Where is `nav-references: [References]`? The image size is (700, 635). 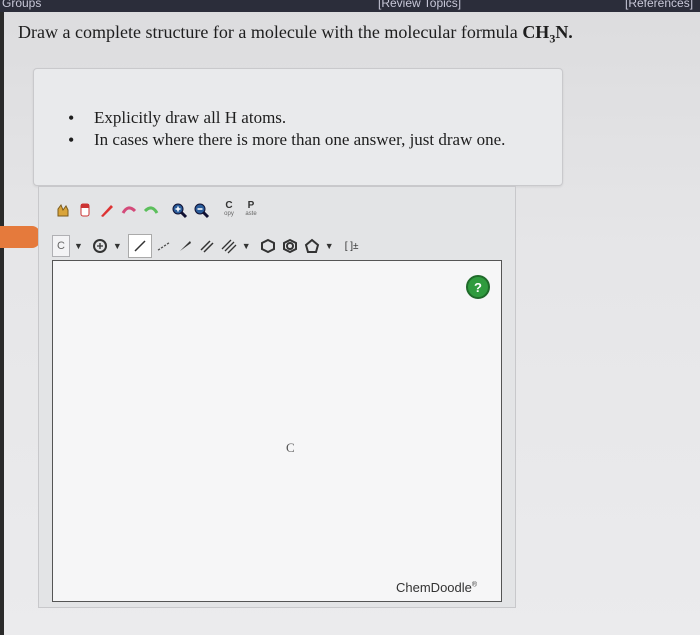 nav-references: [References] is located at coordinates (659, 5).